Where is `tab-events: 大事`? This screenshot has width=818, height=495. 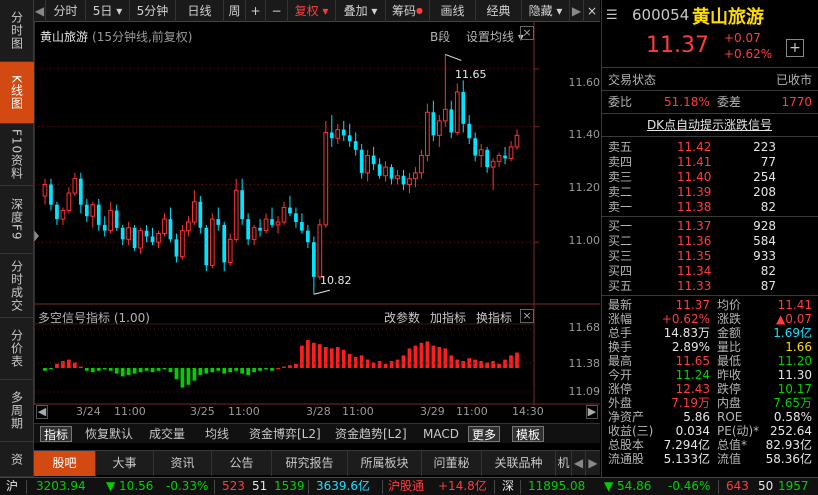 tab-events: 大事 is located at coordinates (125, 463).